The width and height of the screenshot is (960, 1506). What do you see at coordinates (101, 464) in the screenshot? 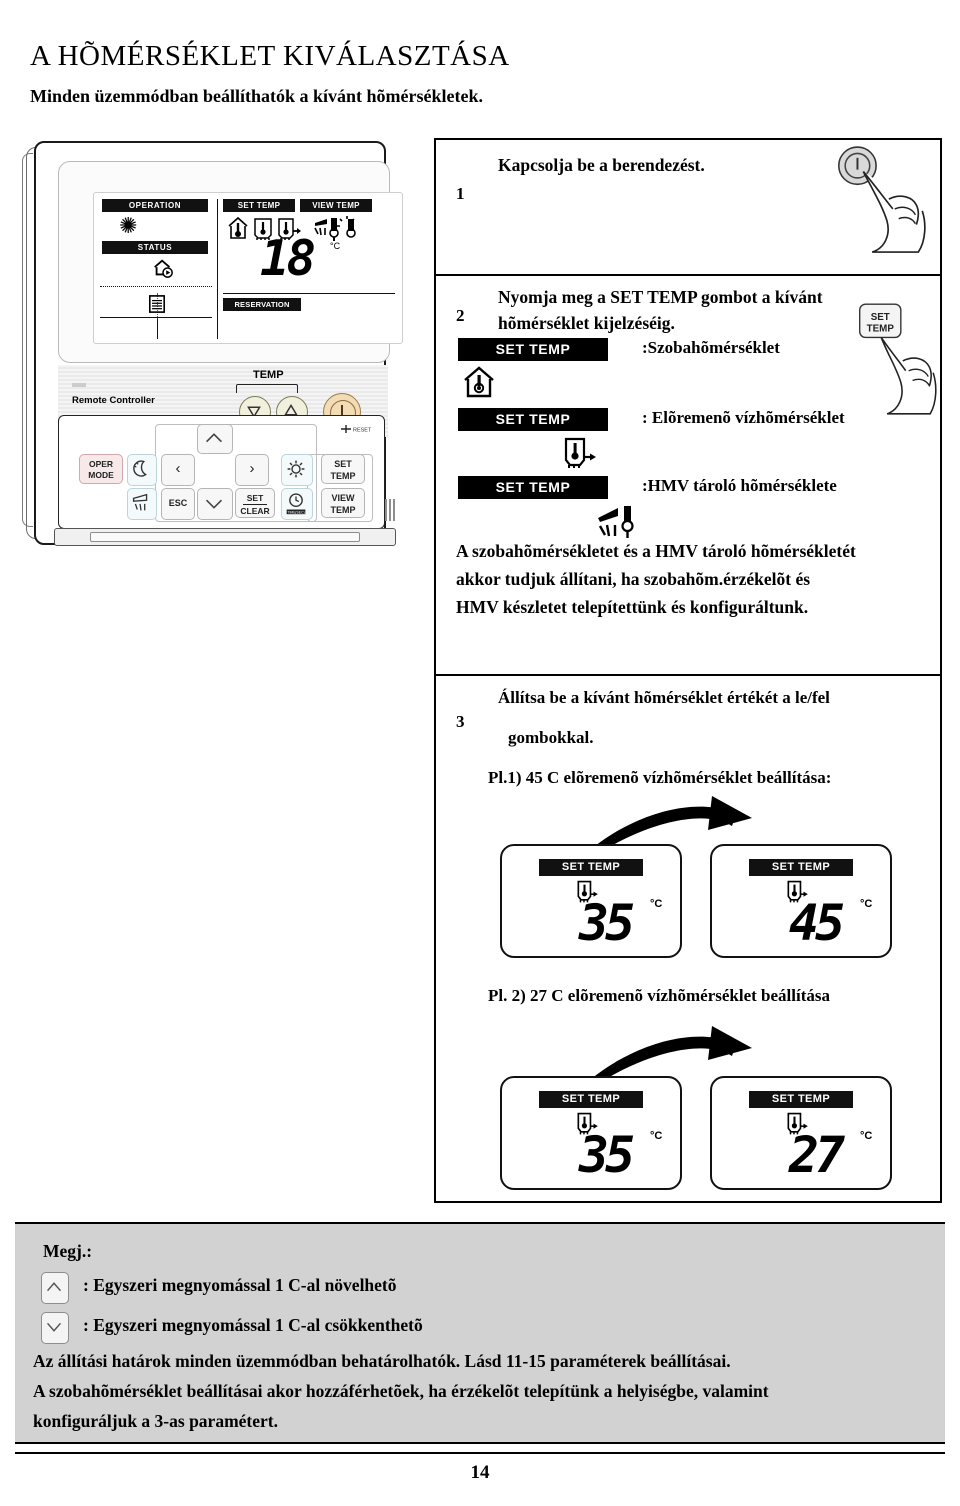
I see `oper-mode-label-1: OPER` at bounding box center [101, 464].